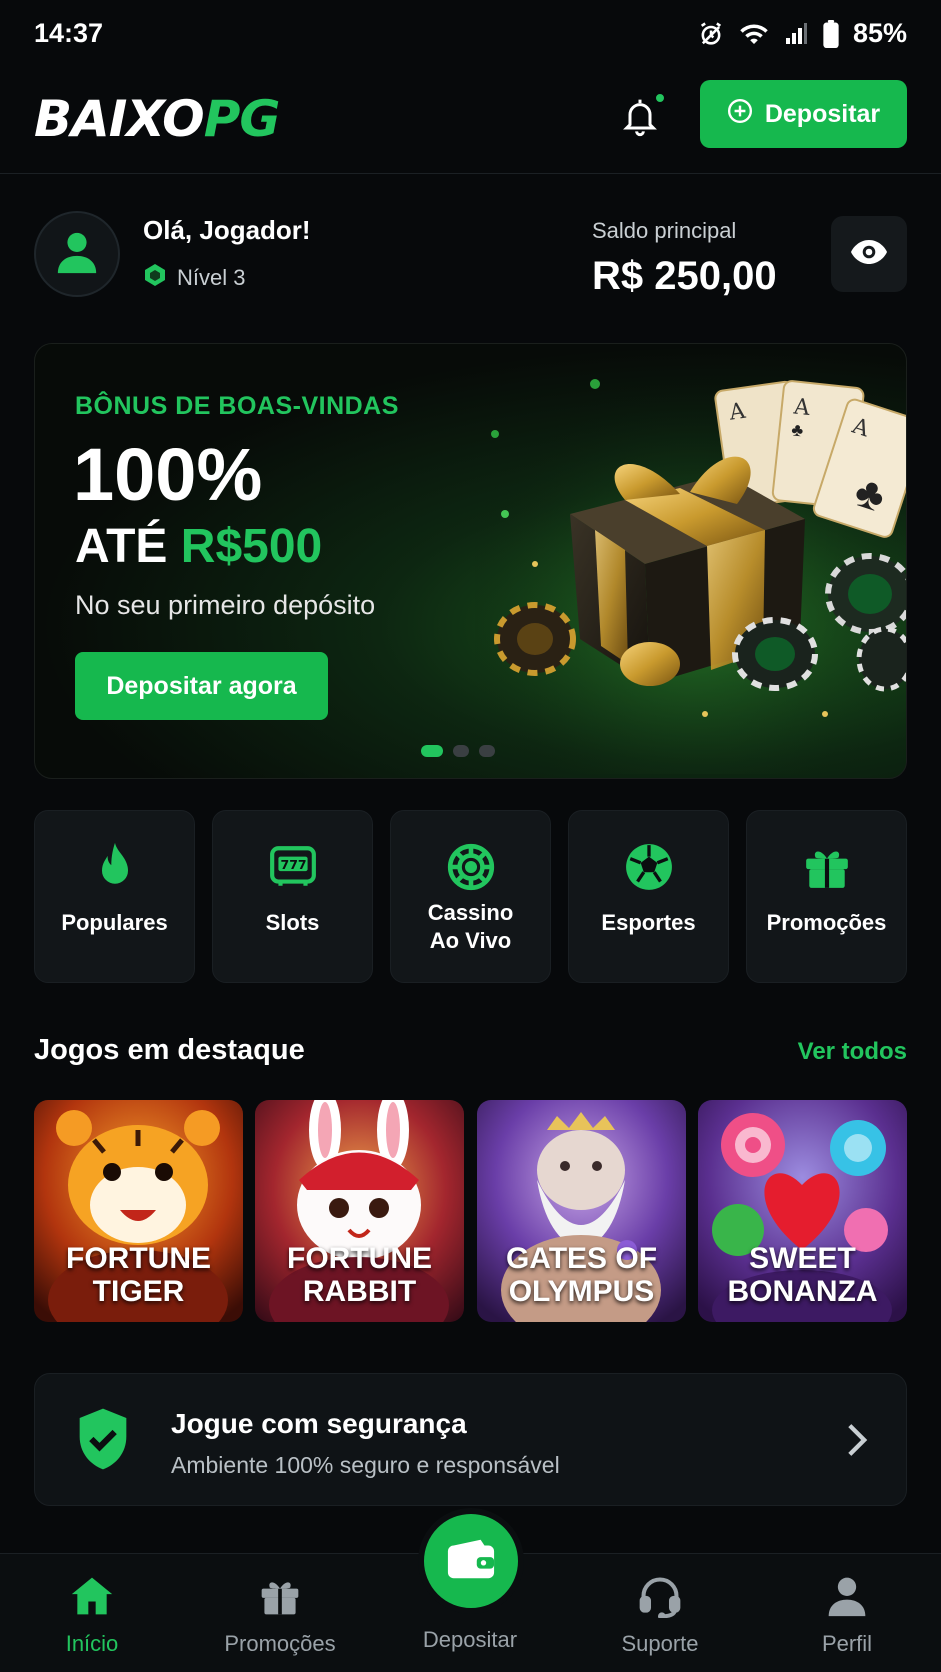 This screenshot has height=1672, width=941. Describe the element at coordinates (169, 1050) in the screenshot. I see `featured-title: Jogos em destaque` at that location.